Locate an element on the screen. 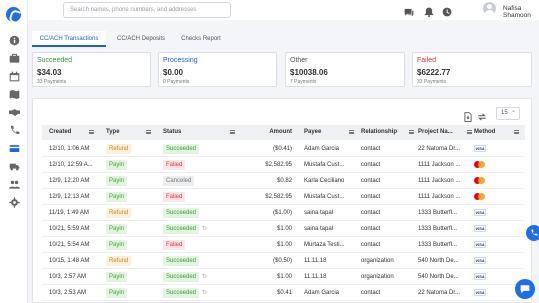  refresh-icon is located at coordinates (482, 115).